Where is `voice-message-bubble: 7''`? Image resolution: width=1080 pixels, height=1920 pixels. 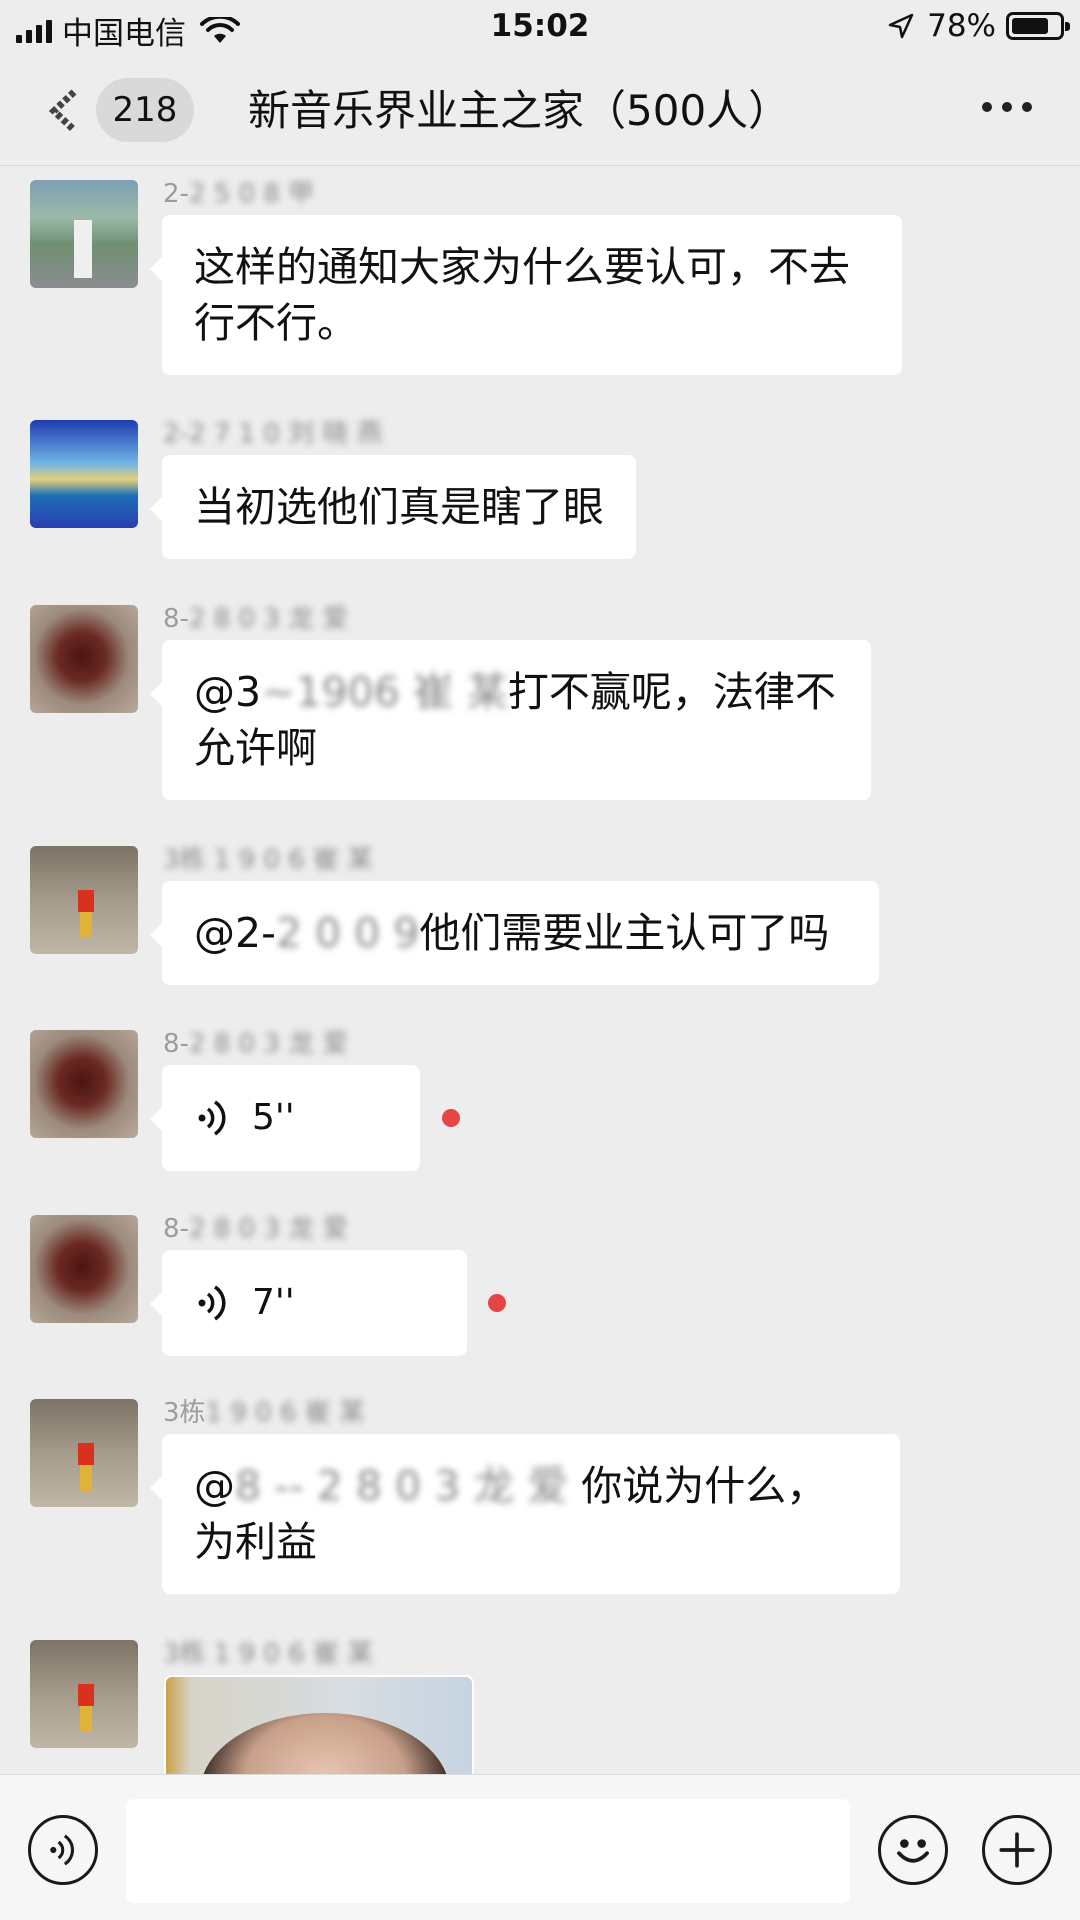 voice-message-bubble: 7'' is located at coordinates (308, 1303).